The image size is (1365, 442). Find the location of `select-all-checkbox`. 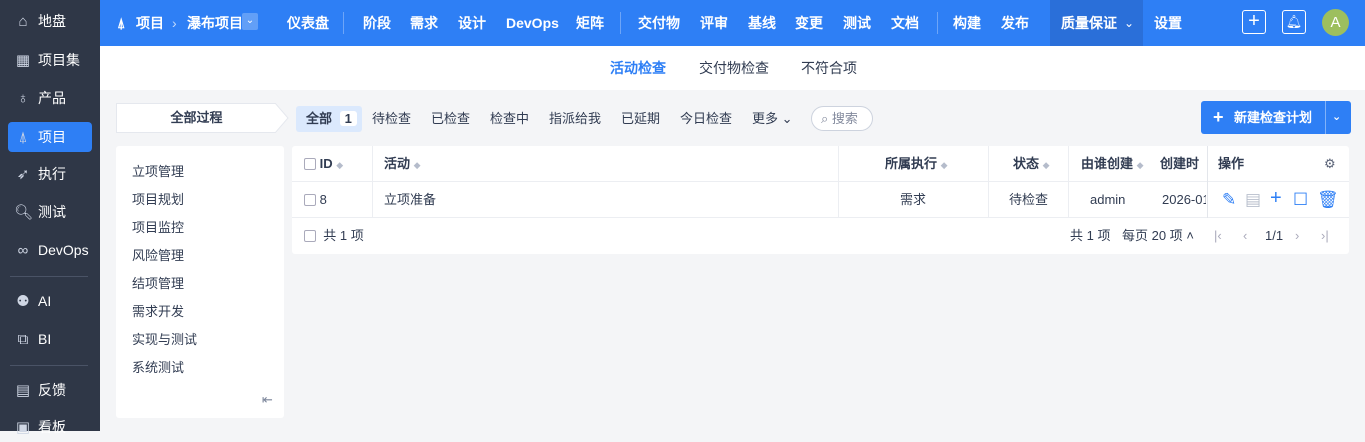

select-all-checkbox is located at coordinates (310, 164).